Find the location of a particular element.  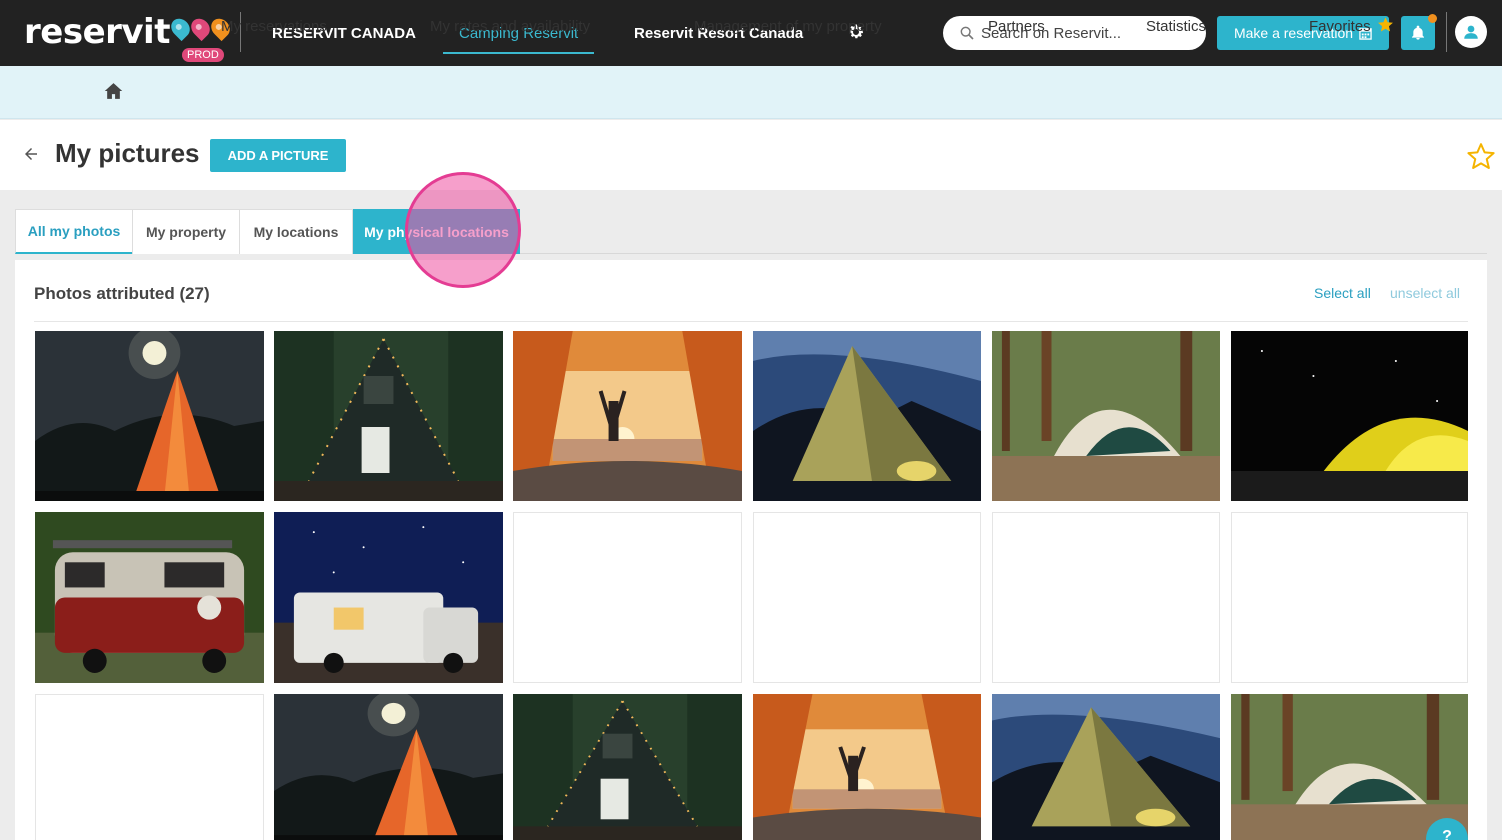

reservit-logo: reservit is located at coordinates (129, 32).